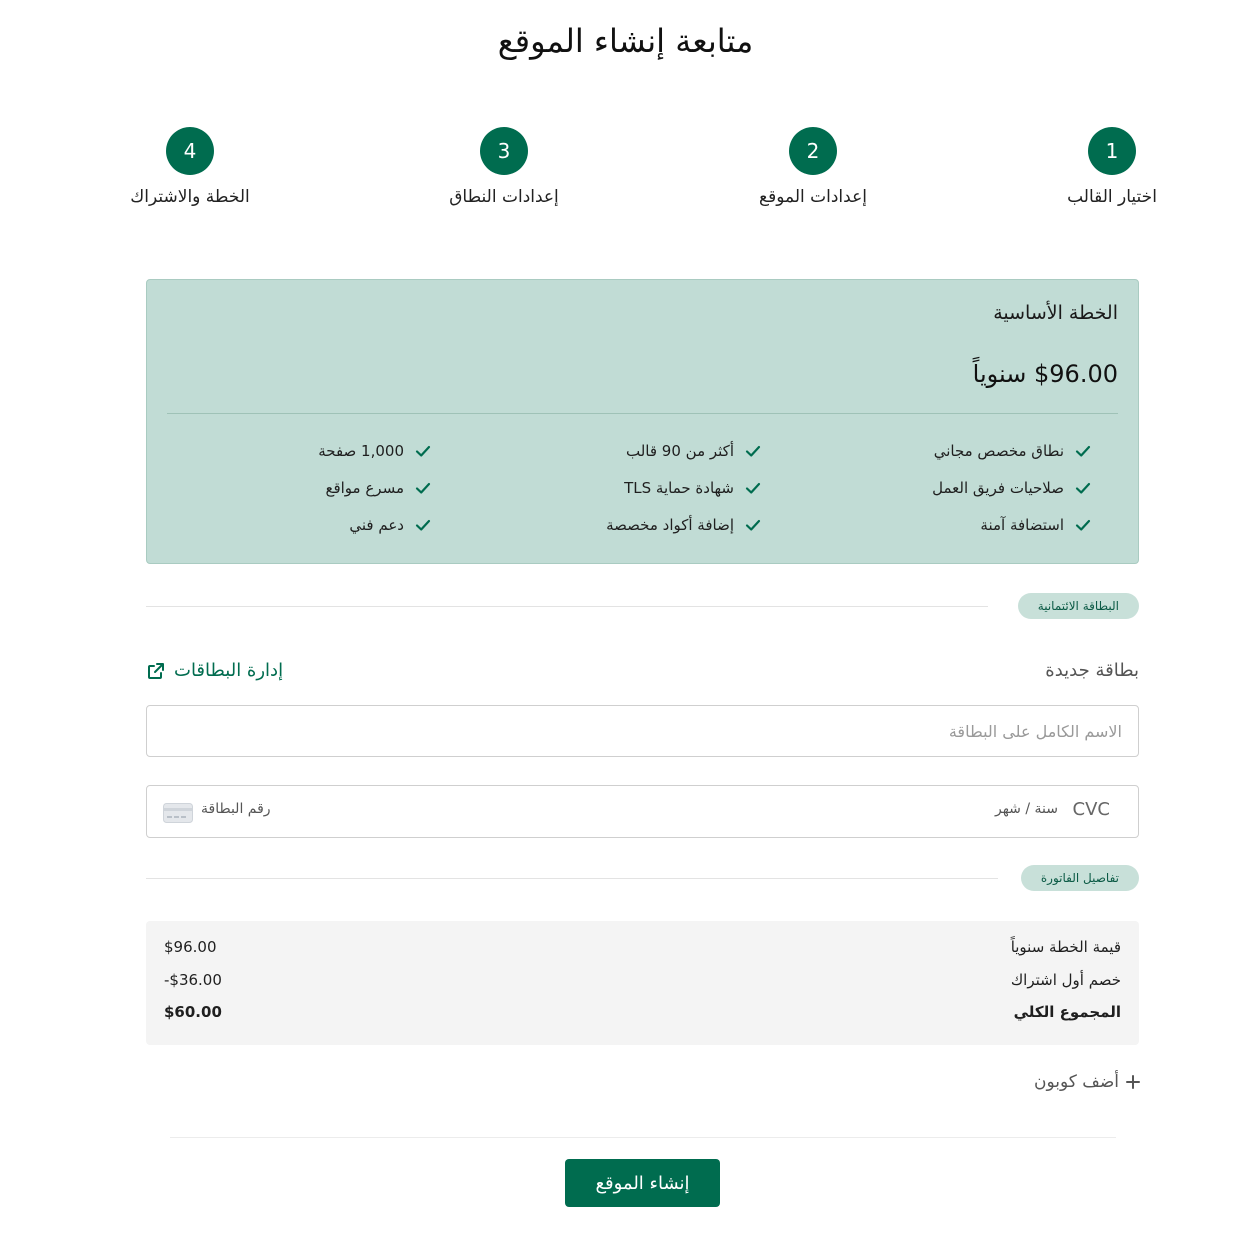  What do you see at coordinates (1112, 197) in the screenshot?
I see `step-label: اختيار القالب` at bounding box center [1112, 197].